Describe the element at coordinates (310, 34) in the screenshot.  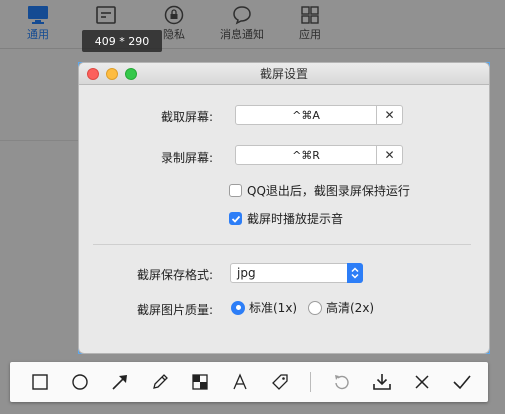
I see `tab-apps-label: 应用` at that location.